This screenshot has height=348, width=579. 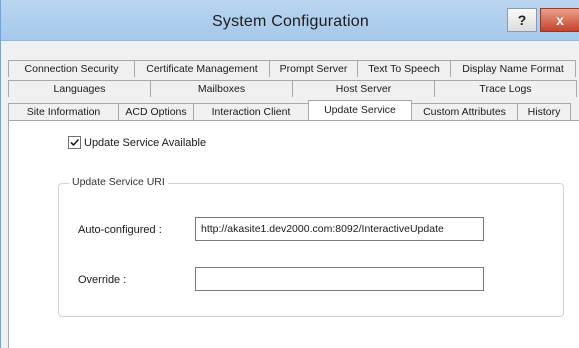 What do you see at coordinates (156, 111) in the screenshot?
I see `tab-acd-options: ACD Options` at bounding box center [156, 111].